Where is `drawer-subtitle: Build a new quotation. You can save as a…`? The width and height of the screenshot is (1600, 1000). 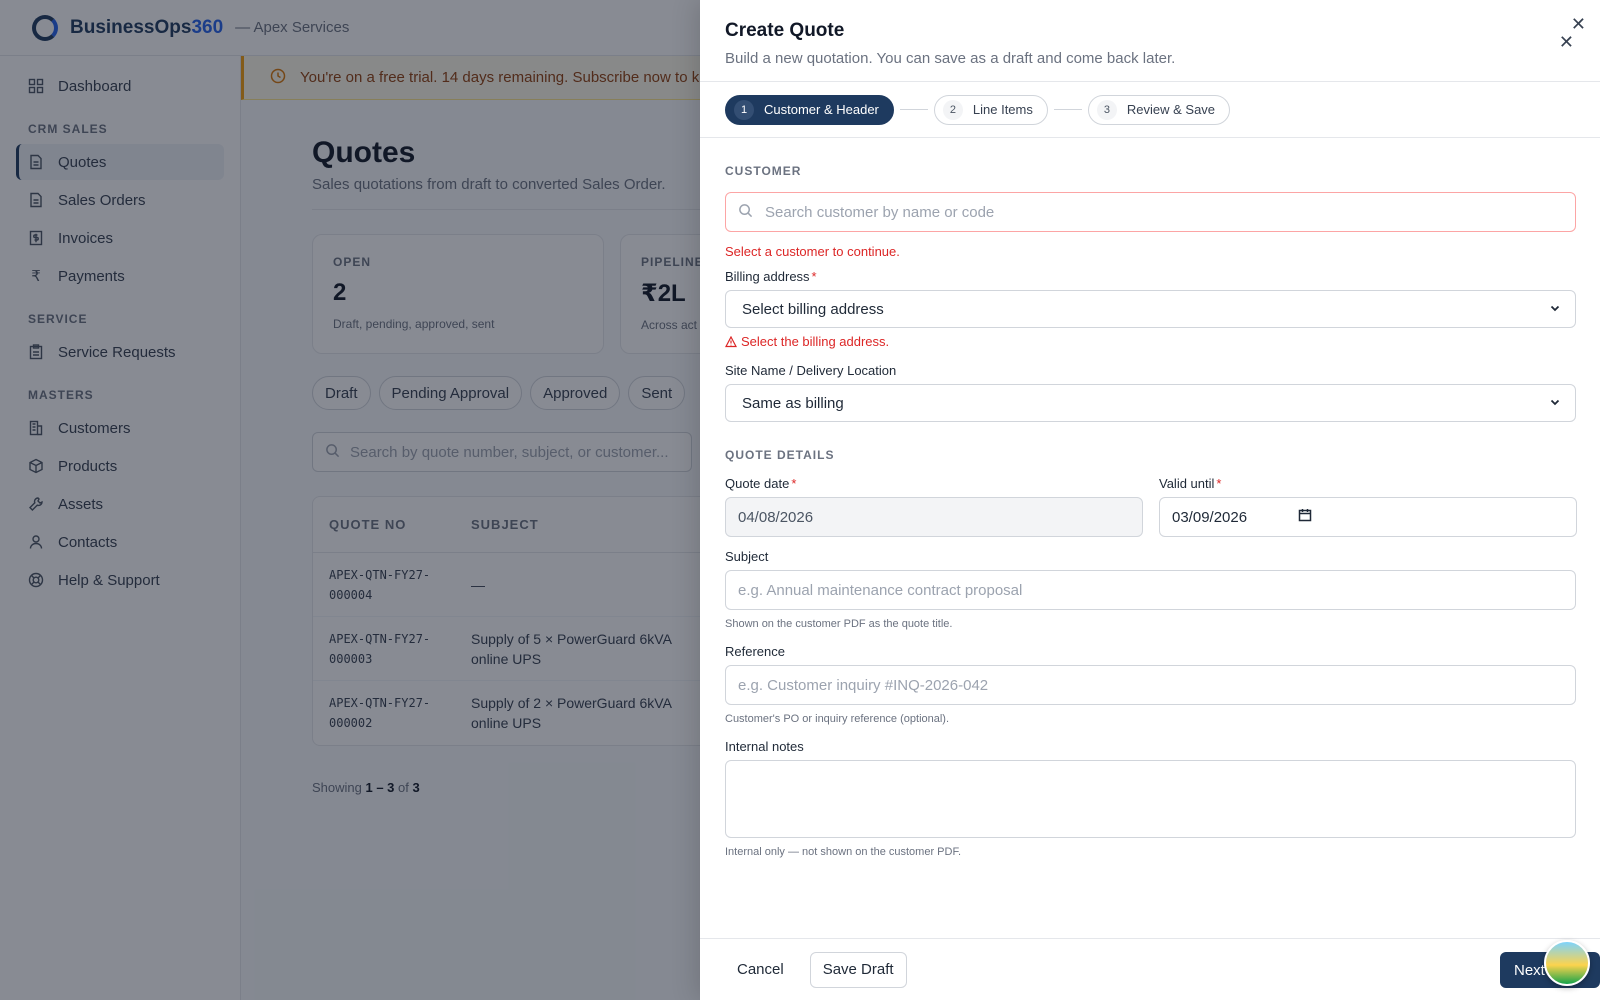
drawer-subtitle: Build a new quotation. You can save as a… is located at coordinates (950, 58).